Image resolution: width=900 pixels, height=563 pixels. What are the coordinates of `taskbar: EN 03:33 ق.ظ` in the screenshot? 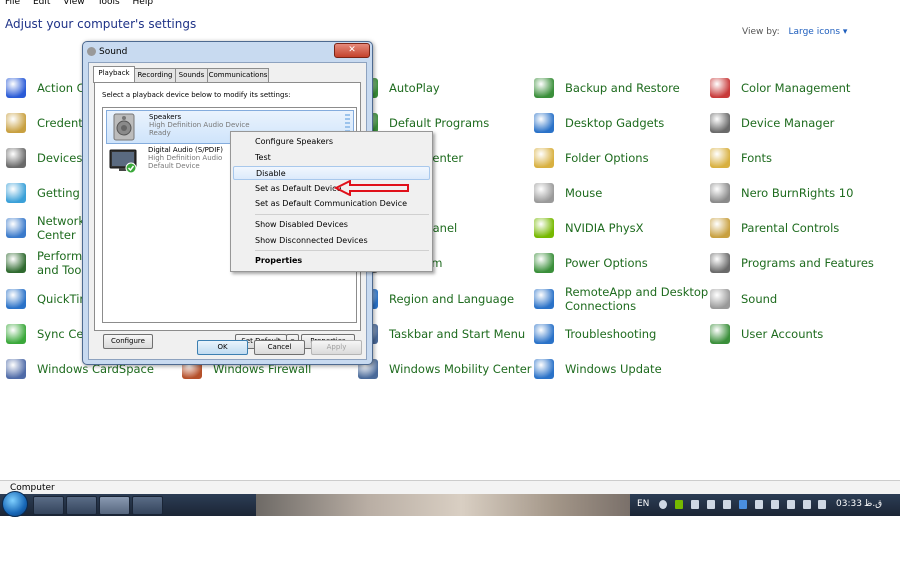 It's located at (450, 504).